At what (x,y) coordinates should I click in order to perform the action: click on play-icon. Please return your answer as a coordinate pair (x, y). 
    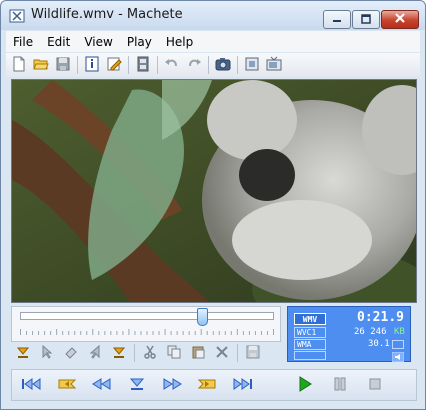
    Looking at the image, I should click on (305, 385).